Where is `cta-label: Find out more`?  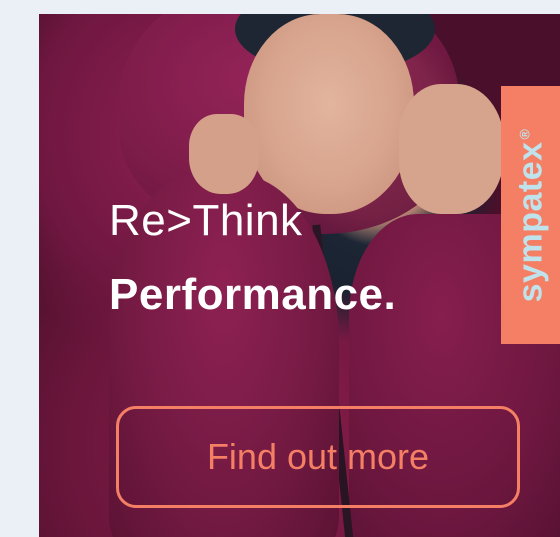 cta-label: Find out more is located at coordinates (318, 456).